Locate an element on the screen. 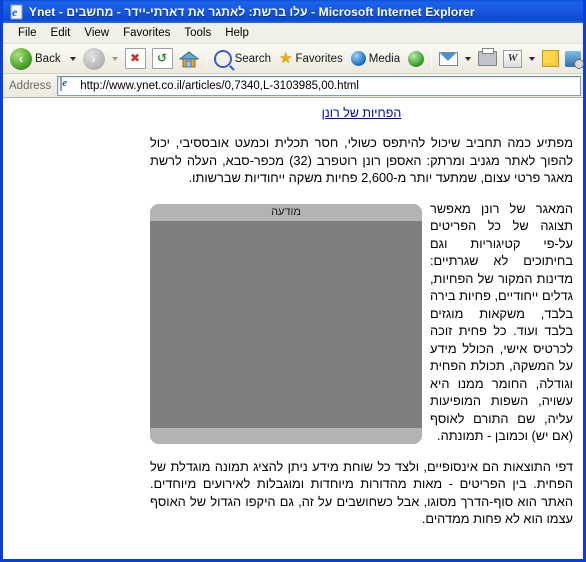 This screenshot has width=586, height=562. media-globe-icon is located at coordinates (358, 58).